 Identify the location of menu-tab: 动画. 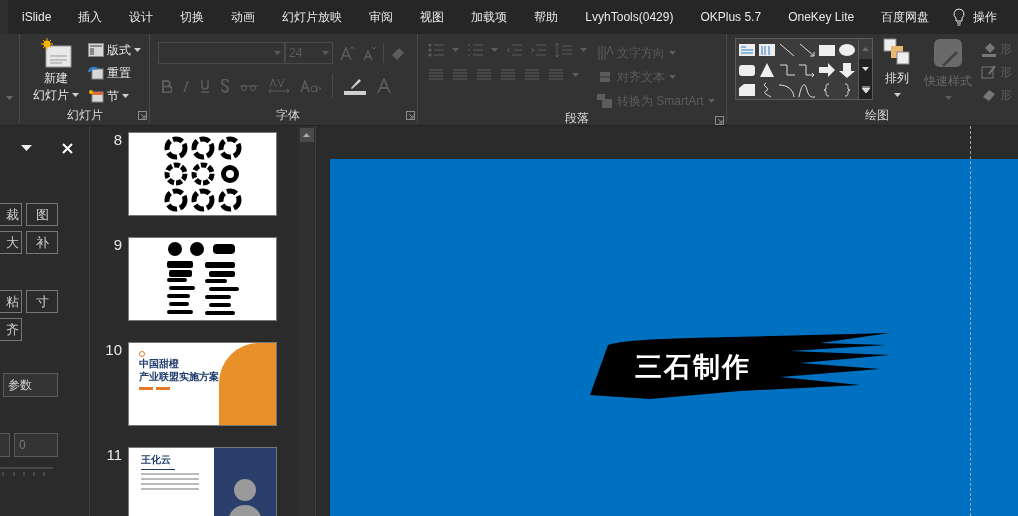
(243, 17).